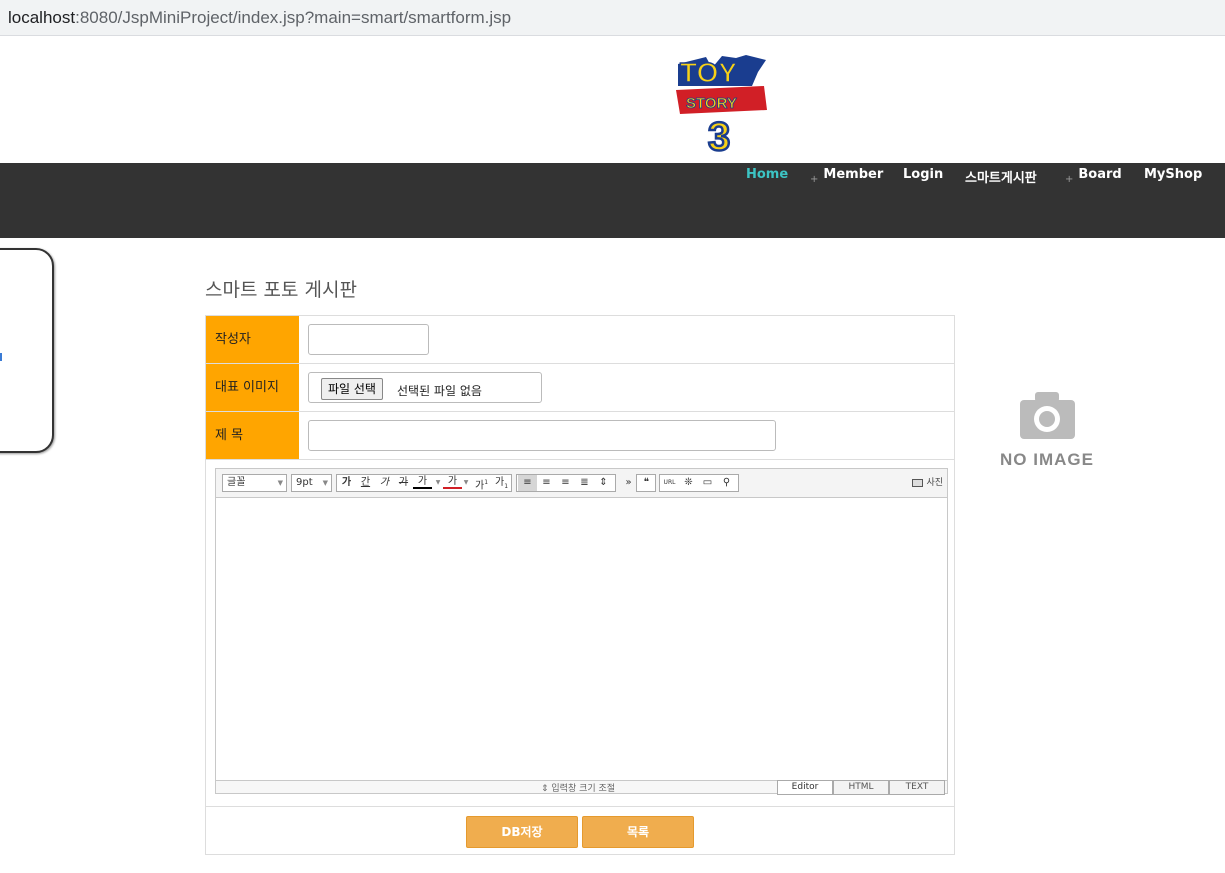 The height and width of the screenshot is (873, 1225). I want to click on toy-story-logo-graphic: TOY STORY 3, so click(721, 107).